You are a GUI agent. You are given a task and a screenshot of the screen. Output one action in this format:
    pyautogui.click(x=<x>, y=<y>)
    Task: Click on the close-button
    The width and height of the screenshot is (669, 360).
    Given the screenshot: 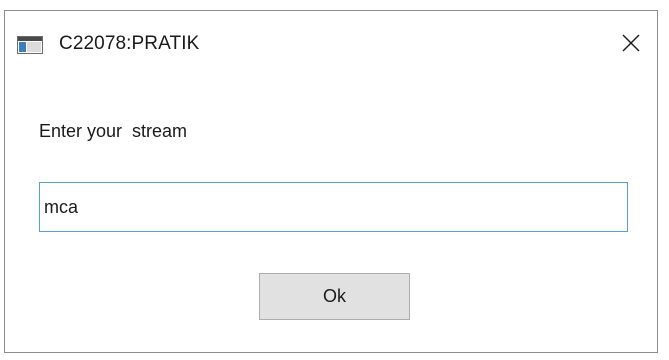 What is the action you would take?
    pyautogui.click(x=631, y=45)
    